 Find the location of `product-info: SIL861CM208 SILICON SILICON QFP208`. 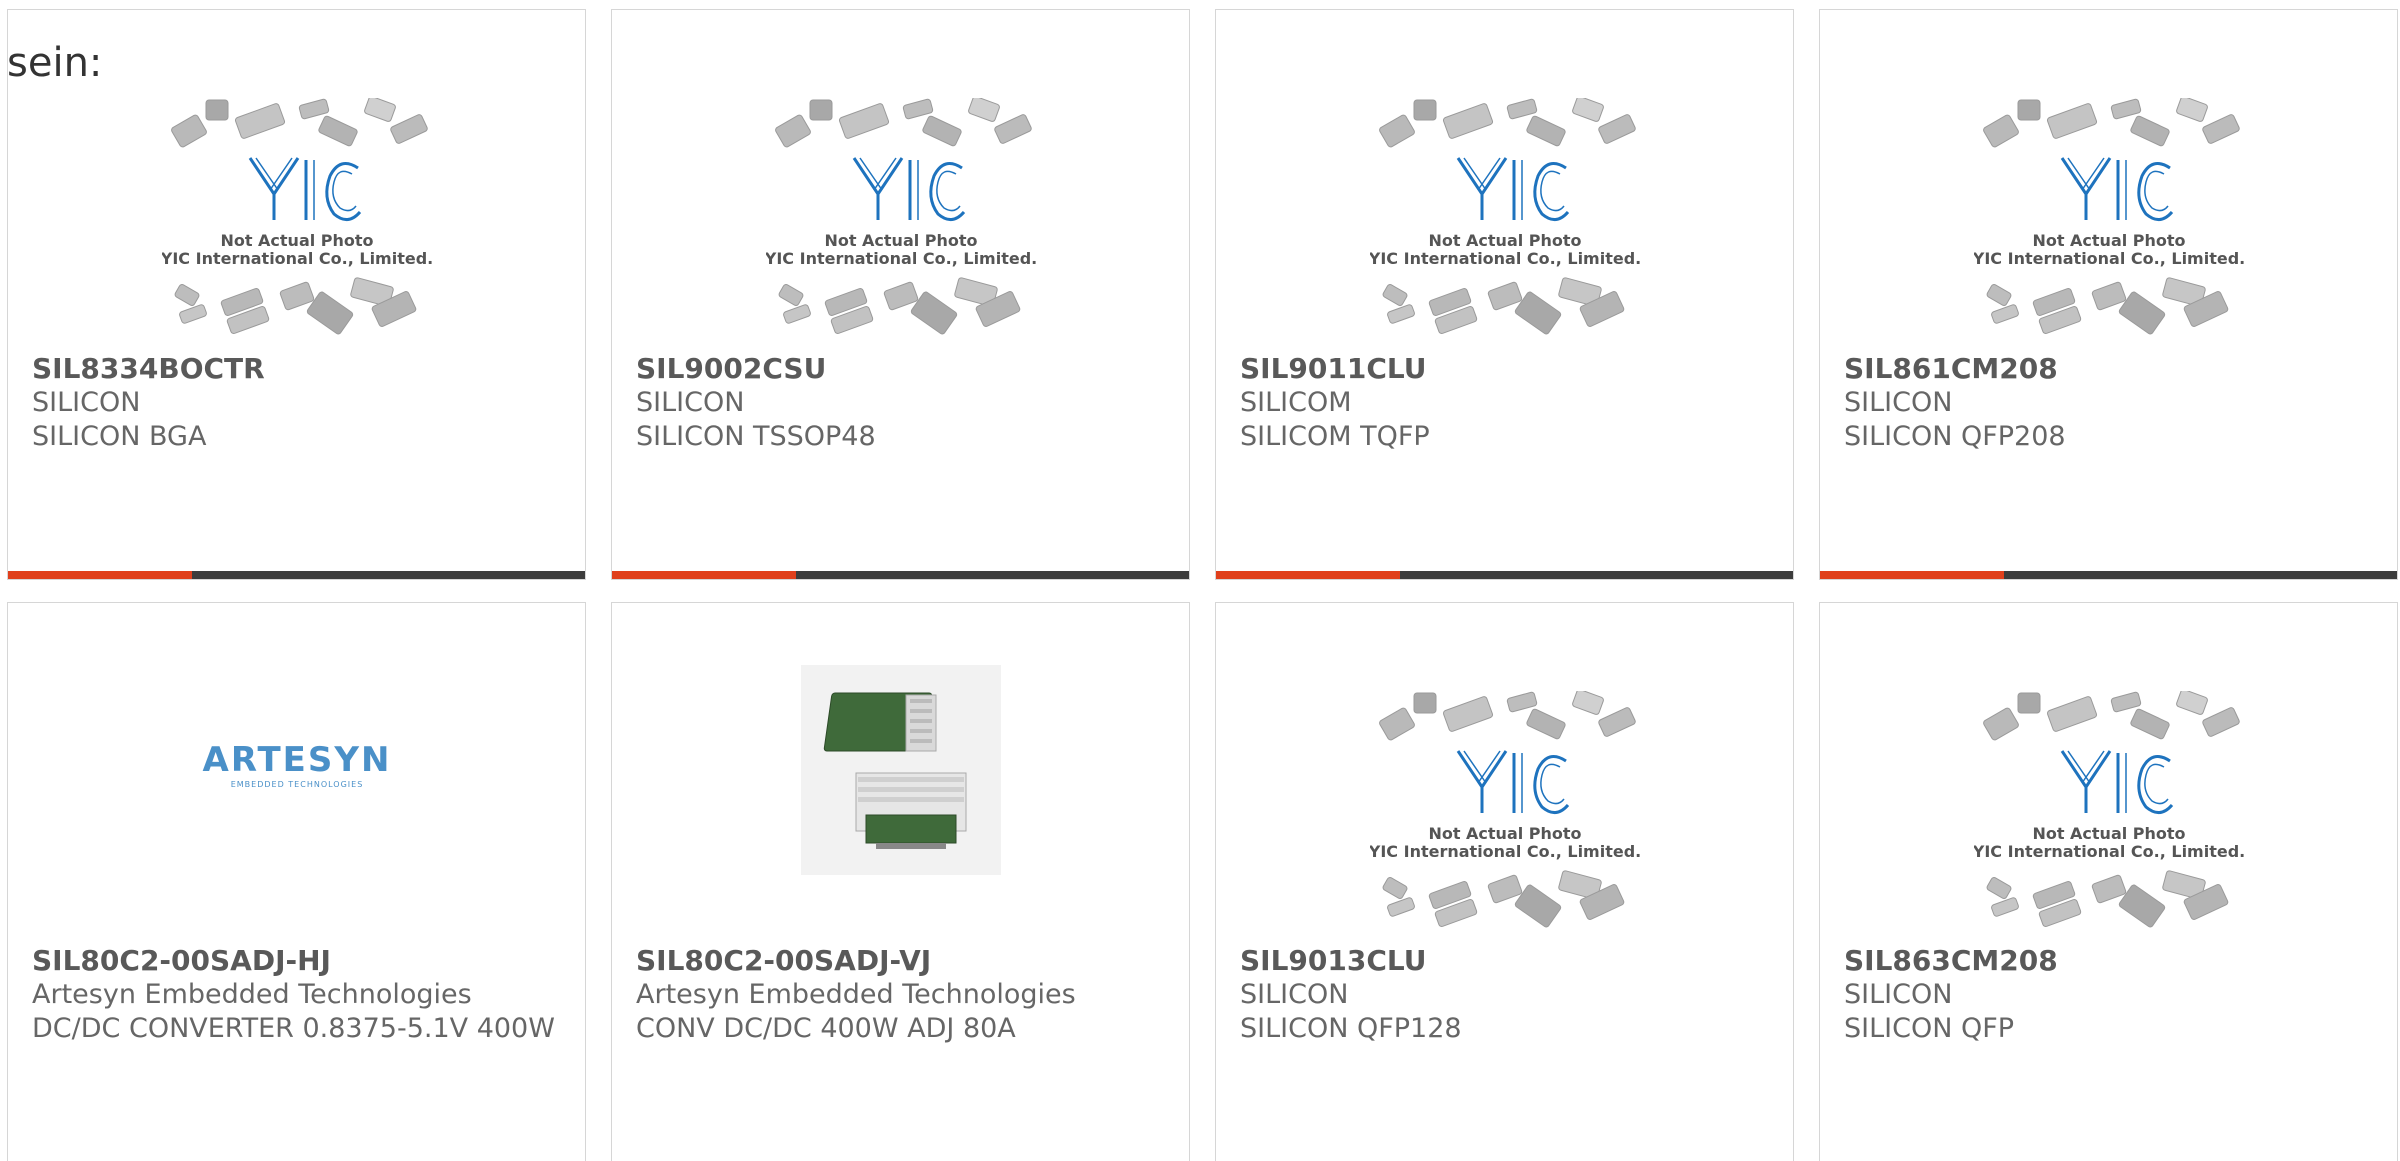

product-info: SIL861CM208 SILICON SILICON QFP208 is located at coordinates (2110, 403).